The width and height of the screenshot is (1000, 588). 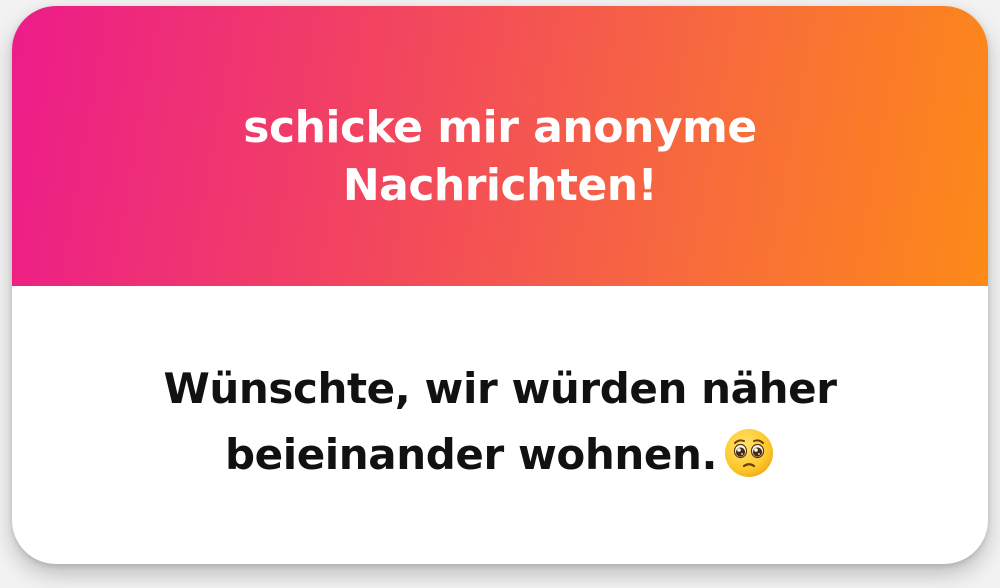 I want to click on pleading-face-icon, so click(x=749, y=453).